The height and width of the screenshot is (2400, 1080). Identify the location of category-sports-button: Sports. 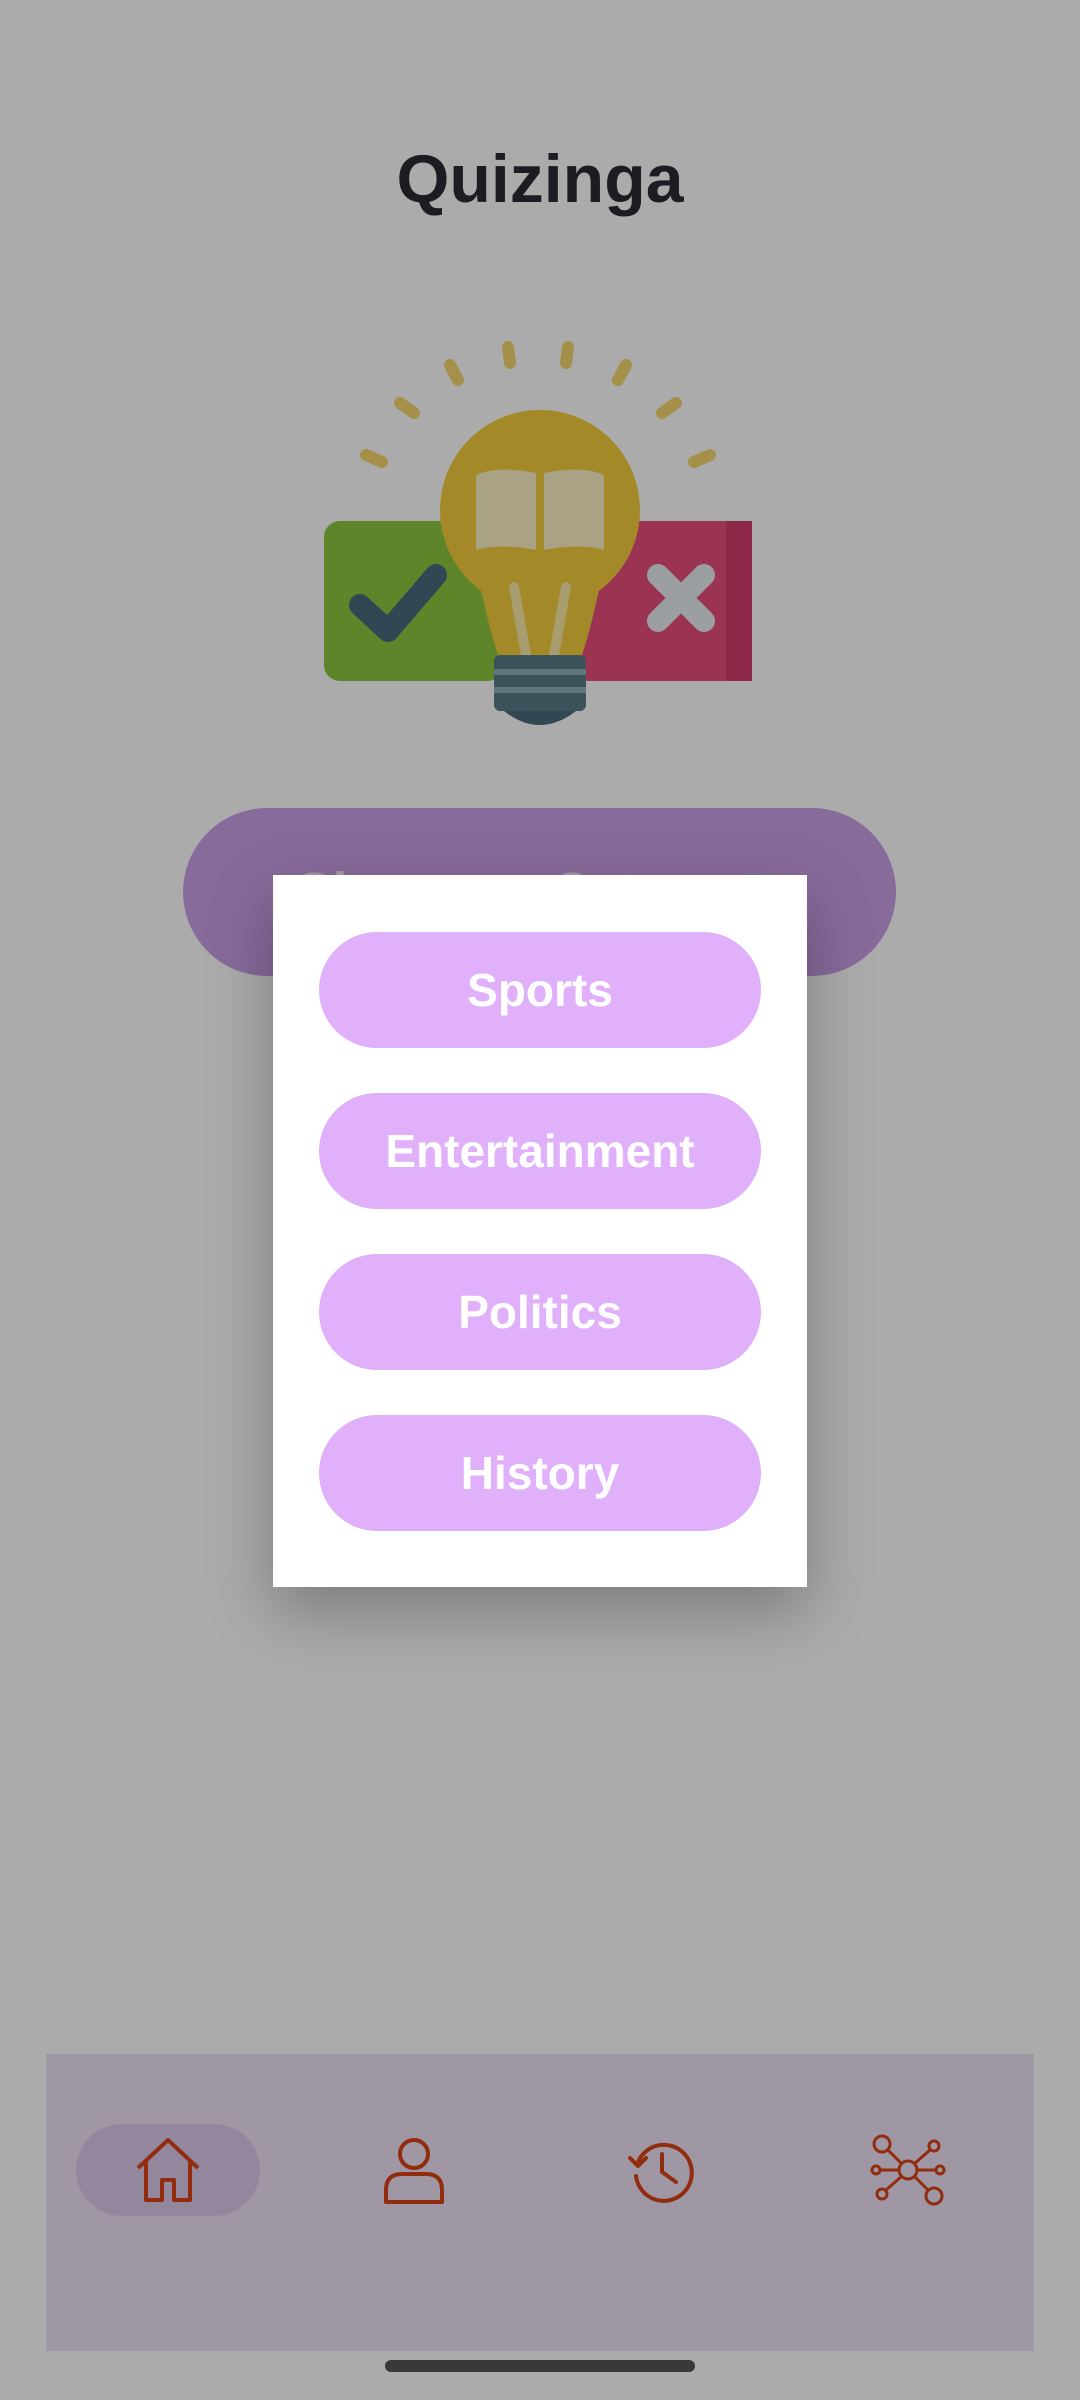
(540, 990).